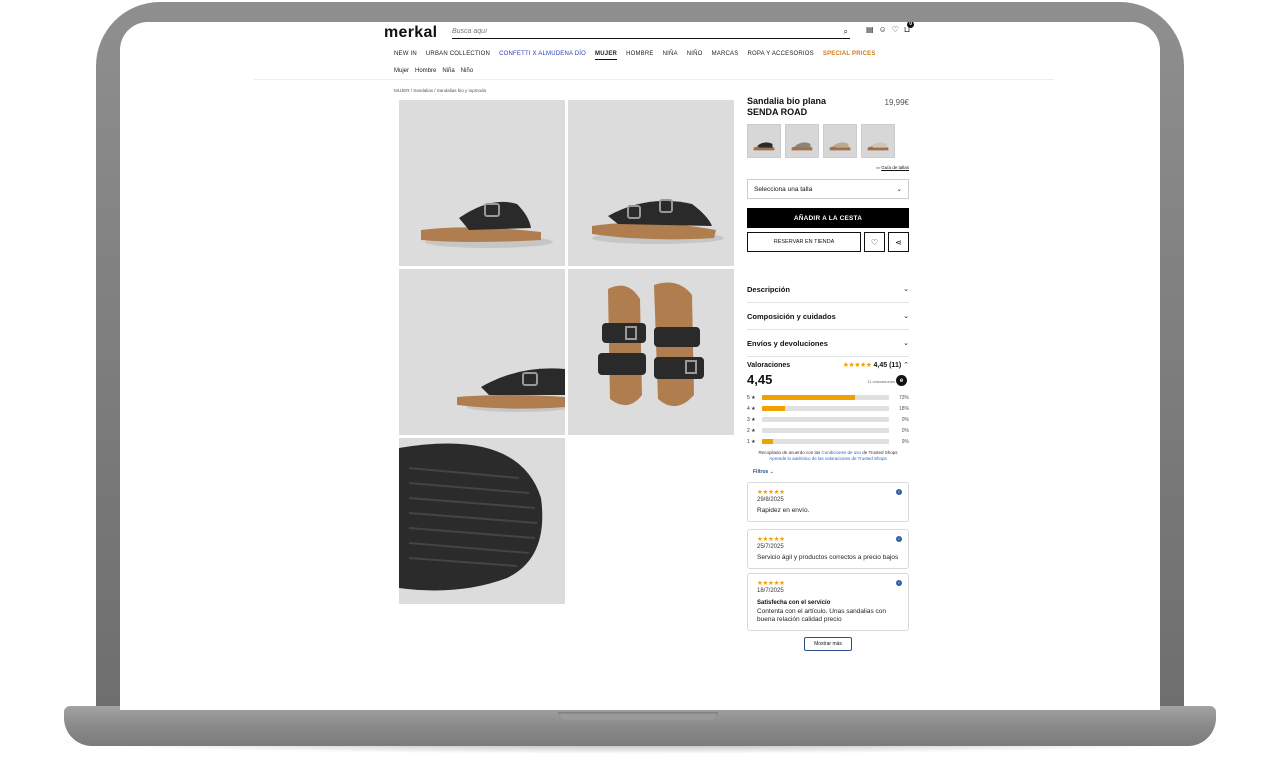  What do you see at coordinates (840, 141) in the screenshot?
I see `swatch-beige` at bounding box center [840, 141].